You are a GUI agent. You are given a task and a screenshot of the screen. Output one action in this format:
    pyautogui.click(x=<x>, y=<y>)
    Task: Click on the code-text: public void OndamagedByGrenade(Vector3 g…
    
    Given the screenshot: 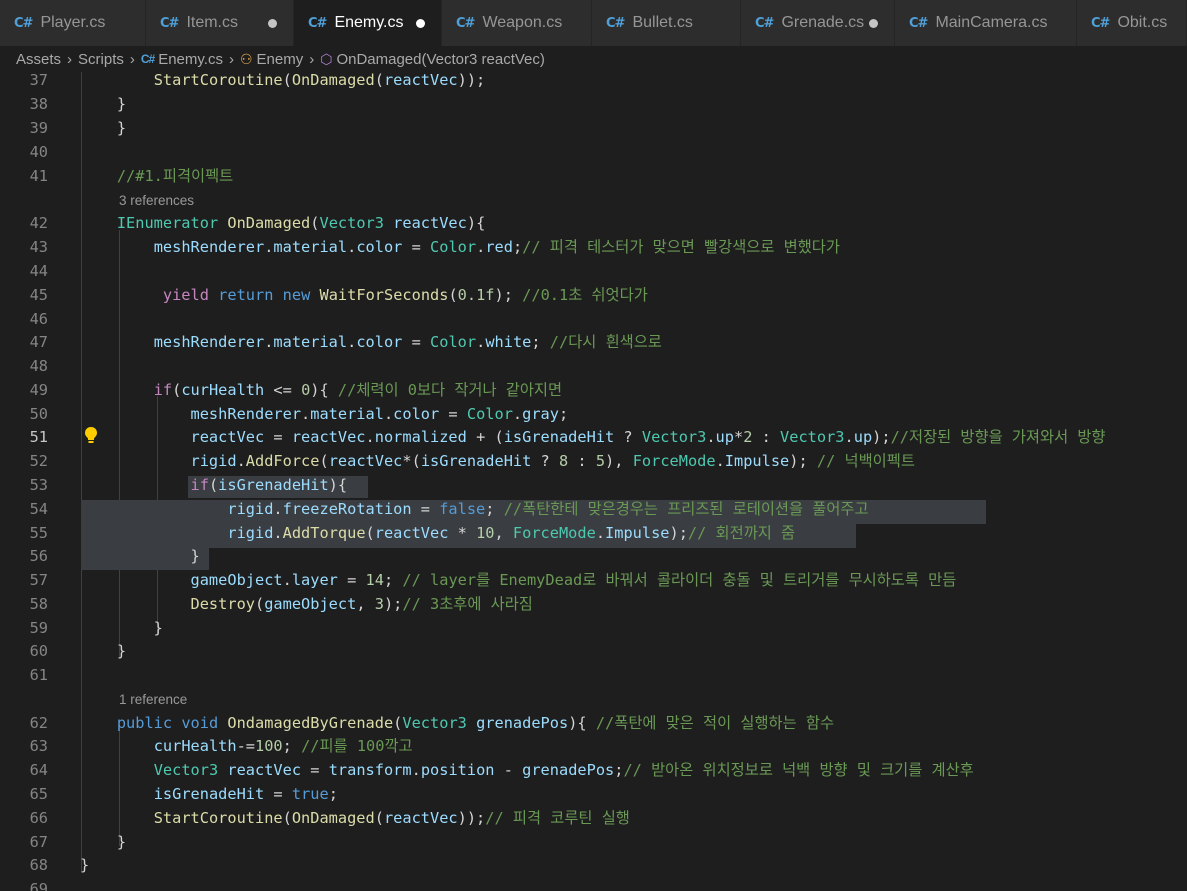 What is the action you would take?
    pyautogui.click(x=457, y=724)
    